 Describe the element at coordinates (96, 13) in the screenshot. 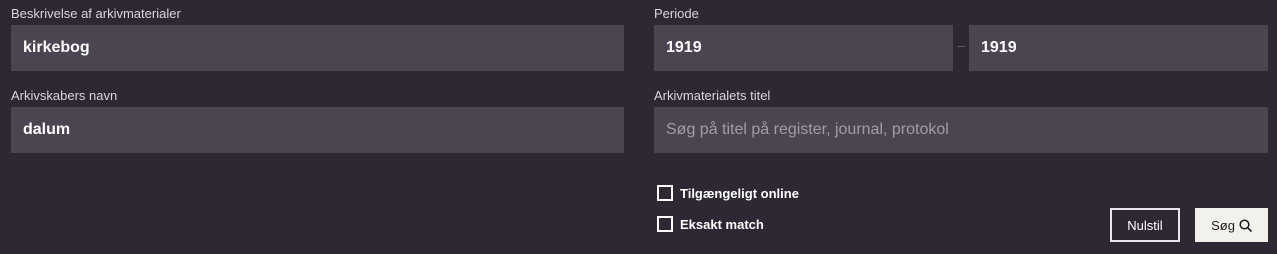

I see `description-label: Beskrivelse af arkivmaterialer` at that location.